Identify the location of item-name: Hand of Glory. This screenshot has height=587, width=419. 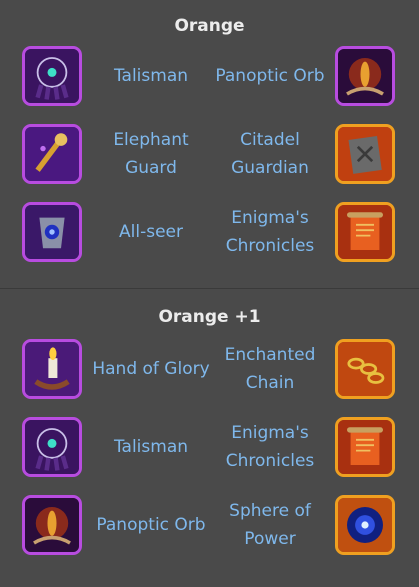
(151, 369).